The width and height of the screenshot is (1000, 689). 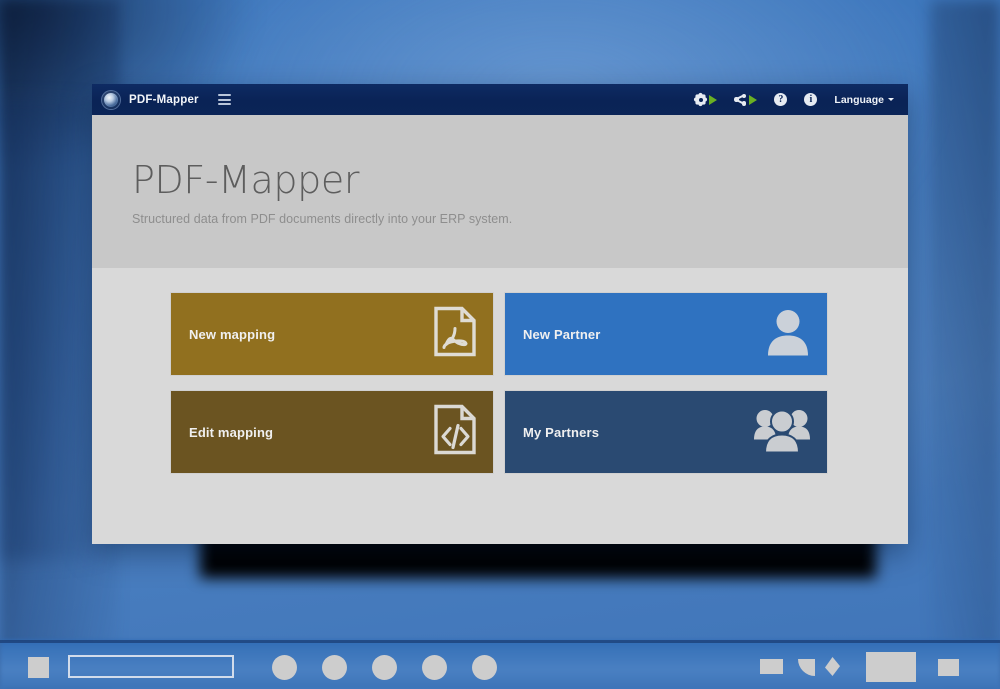 I want to click on show-desktop-button, so click(x=948, y=667).